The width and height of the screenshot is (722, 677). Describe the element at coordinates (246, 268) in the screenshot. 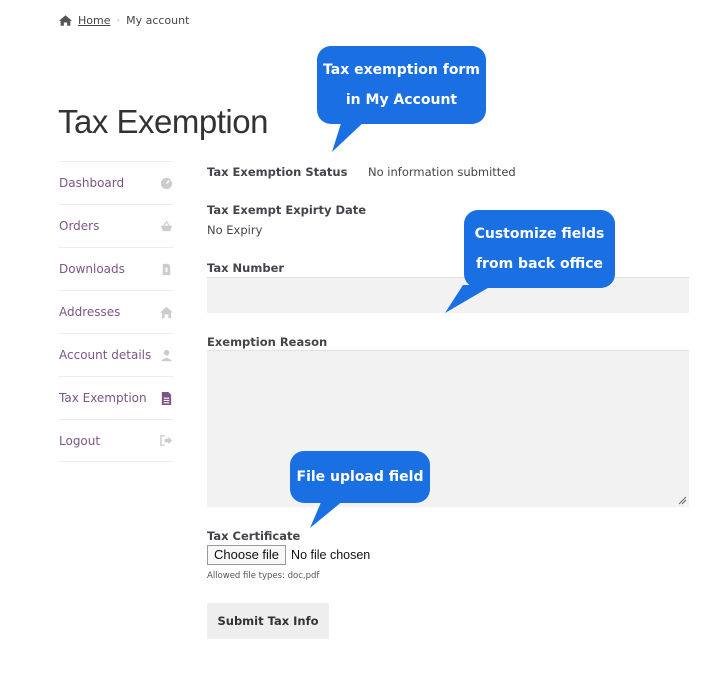

I see `tax-number-label: Tax Number` at that location.